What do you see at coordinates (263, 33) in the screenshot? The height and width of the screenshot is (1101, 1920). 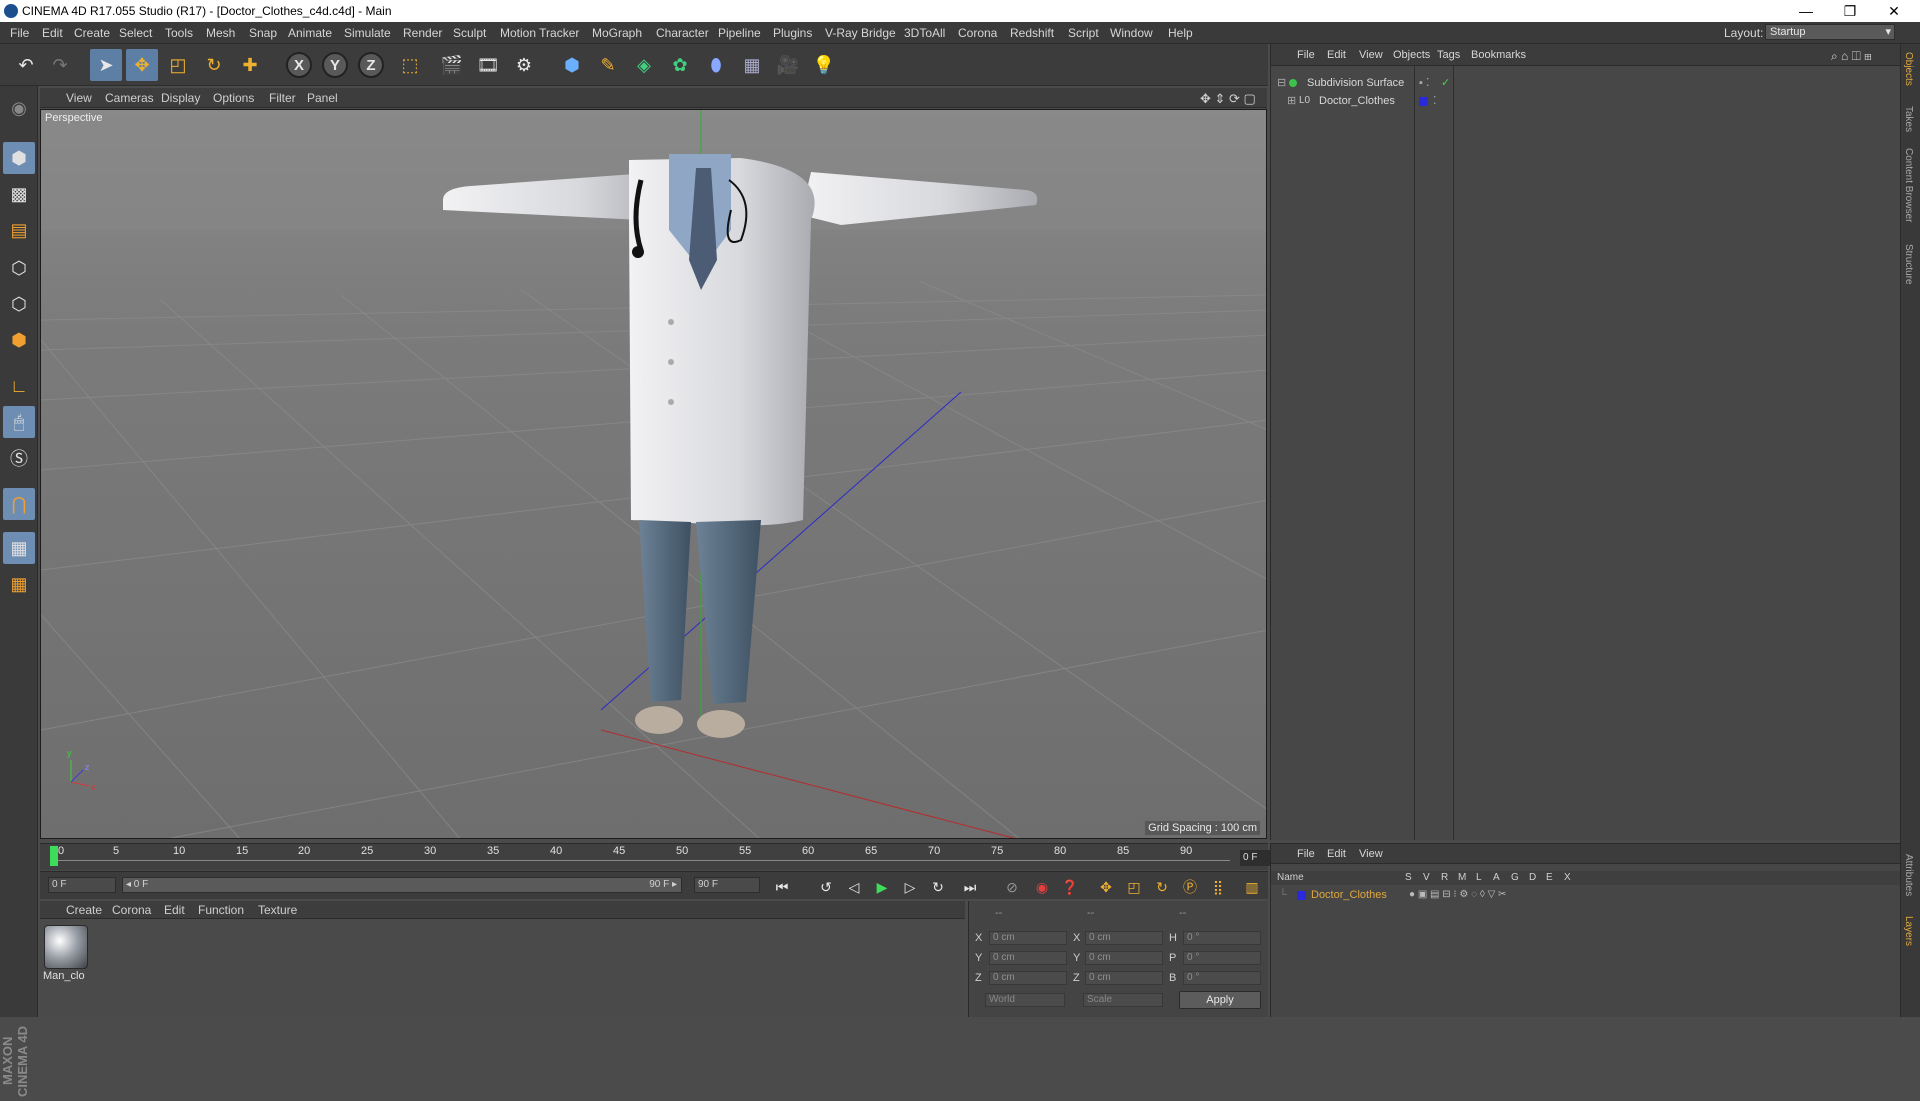 I see `menu-snap: Snap` at bounding box center [263, 33].